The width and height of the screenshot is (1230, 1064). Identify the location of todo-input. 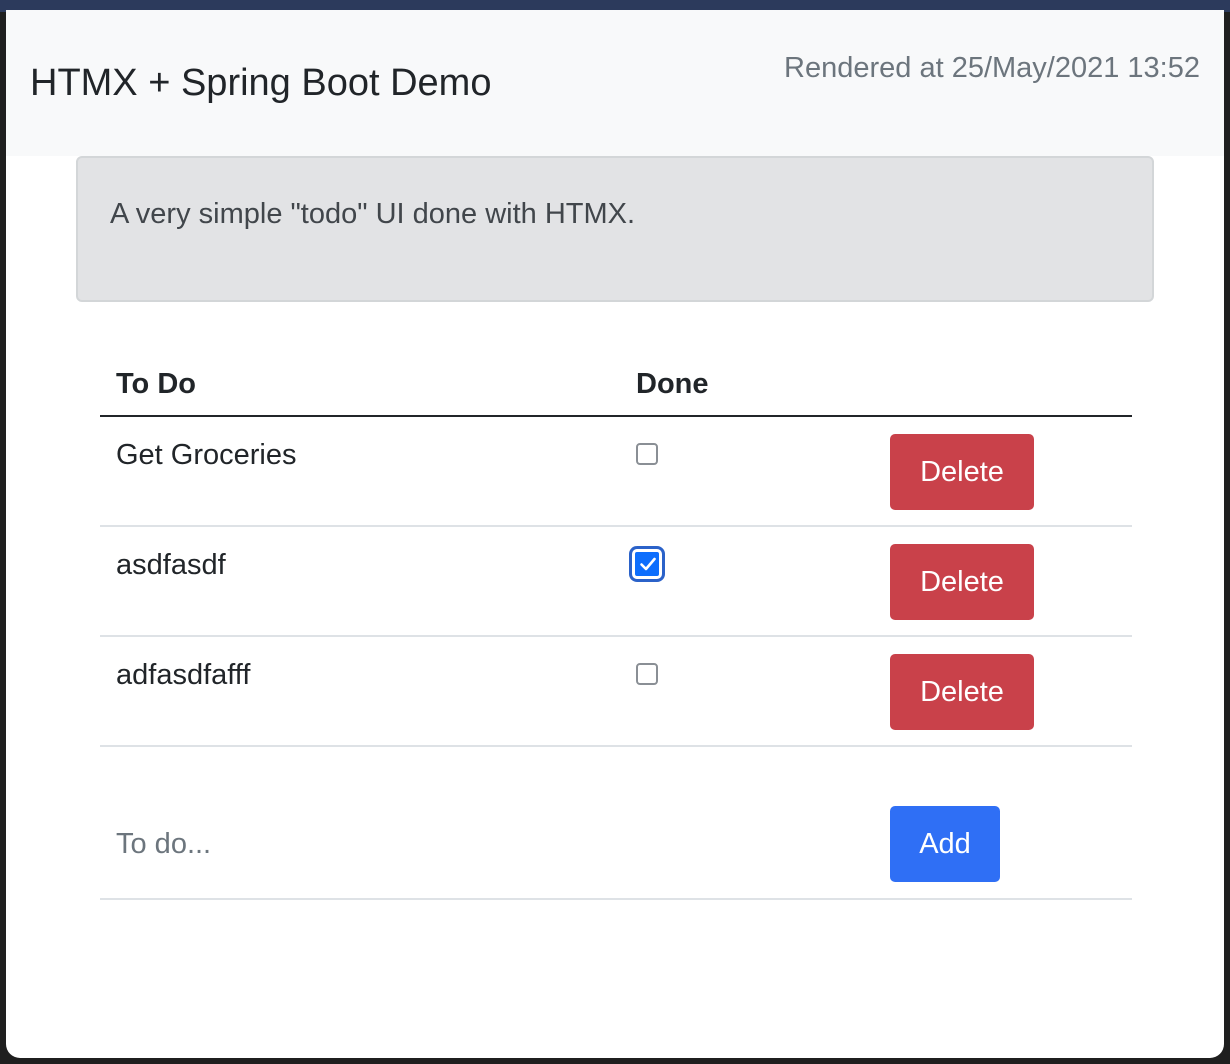
(382, 844).